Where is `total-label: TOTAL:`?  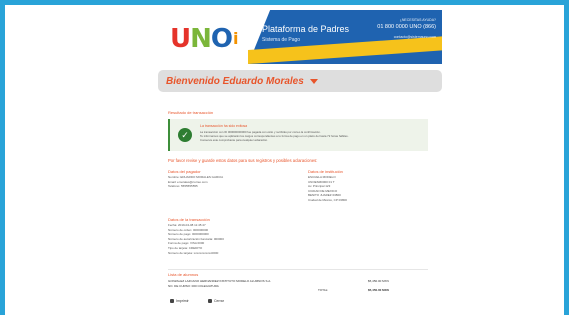
total-label: TOTAL: is located at coordinates (323, 290).